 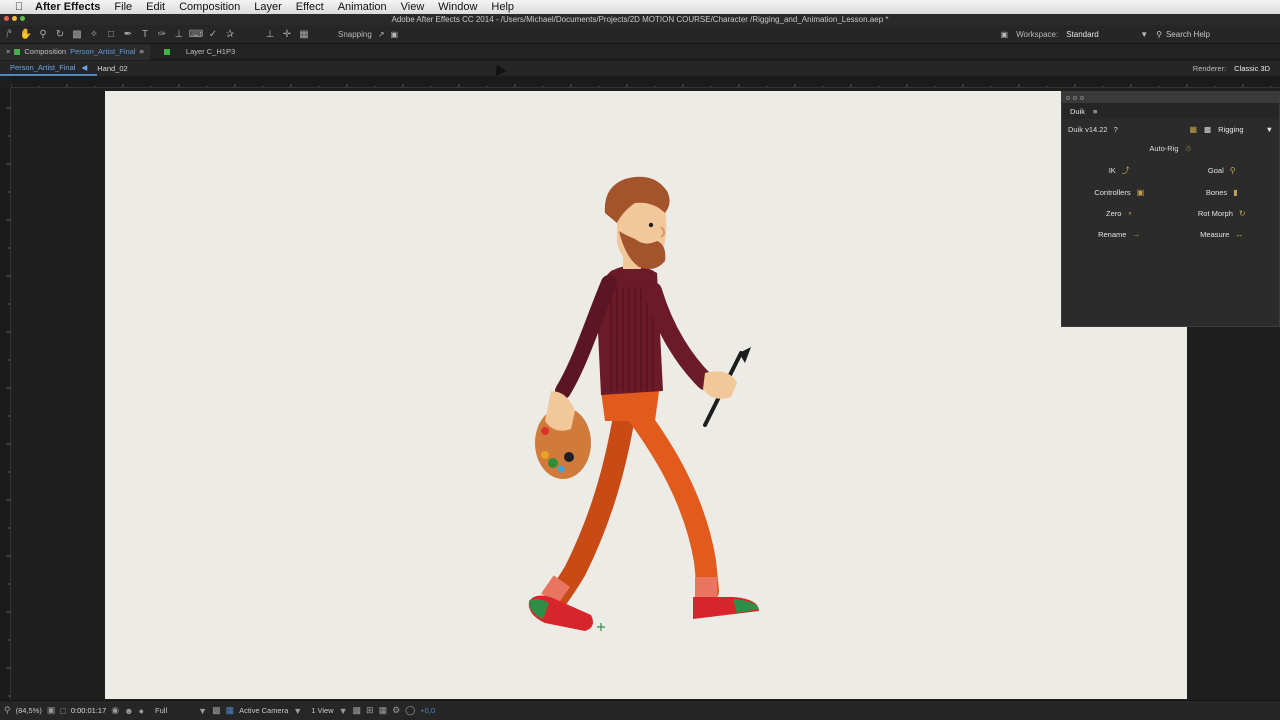 I want to click on rename-label: Rename, so click(x=1112, y=234).